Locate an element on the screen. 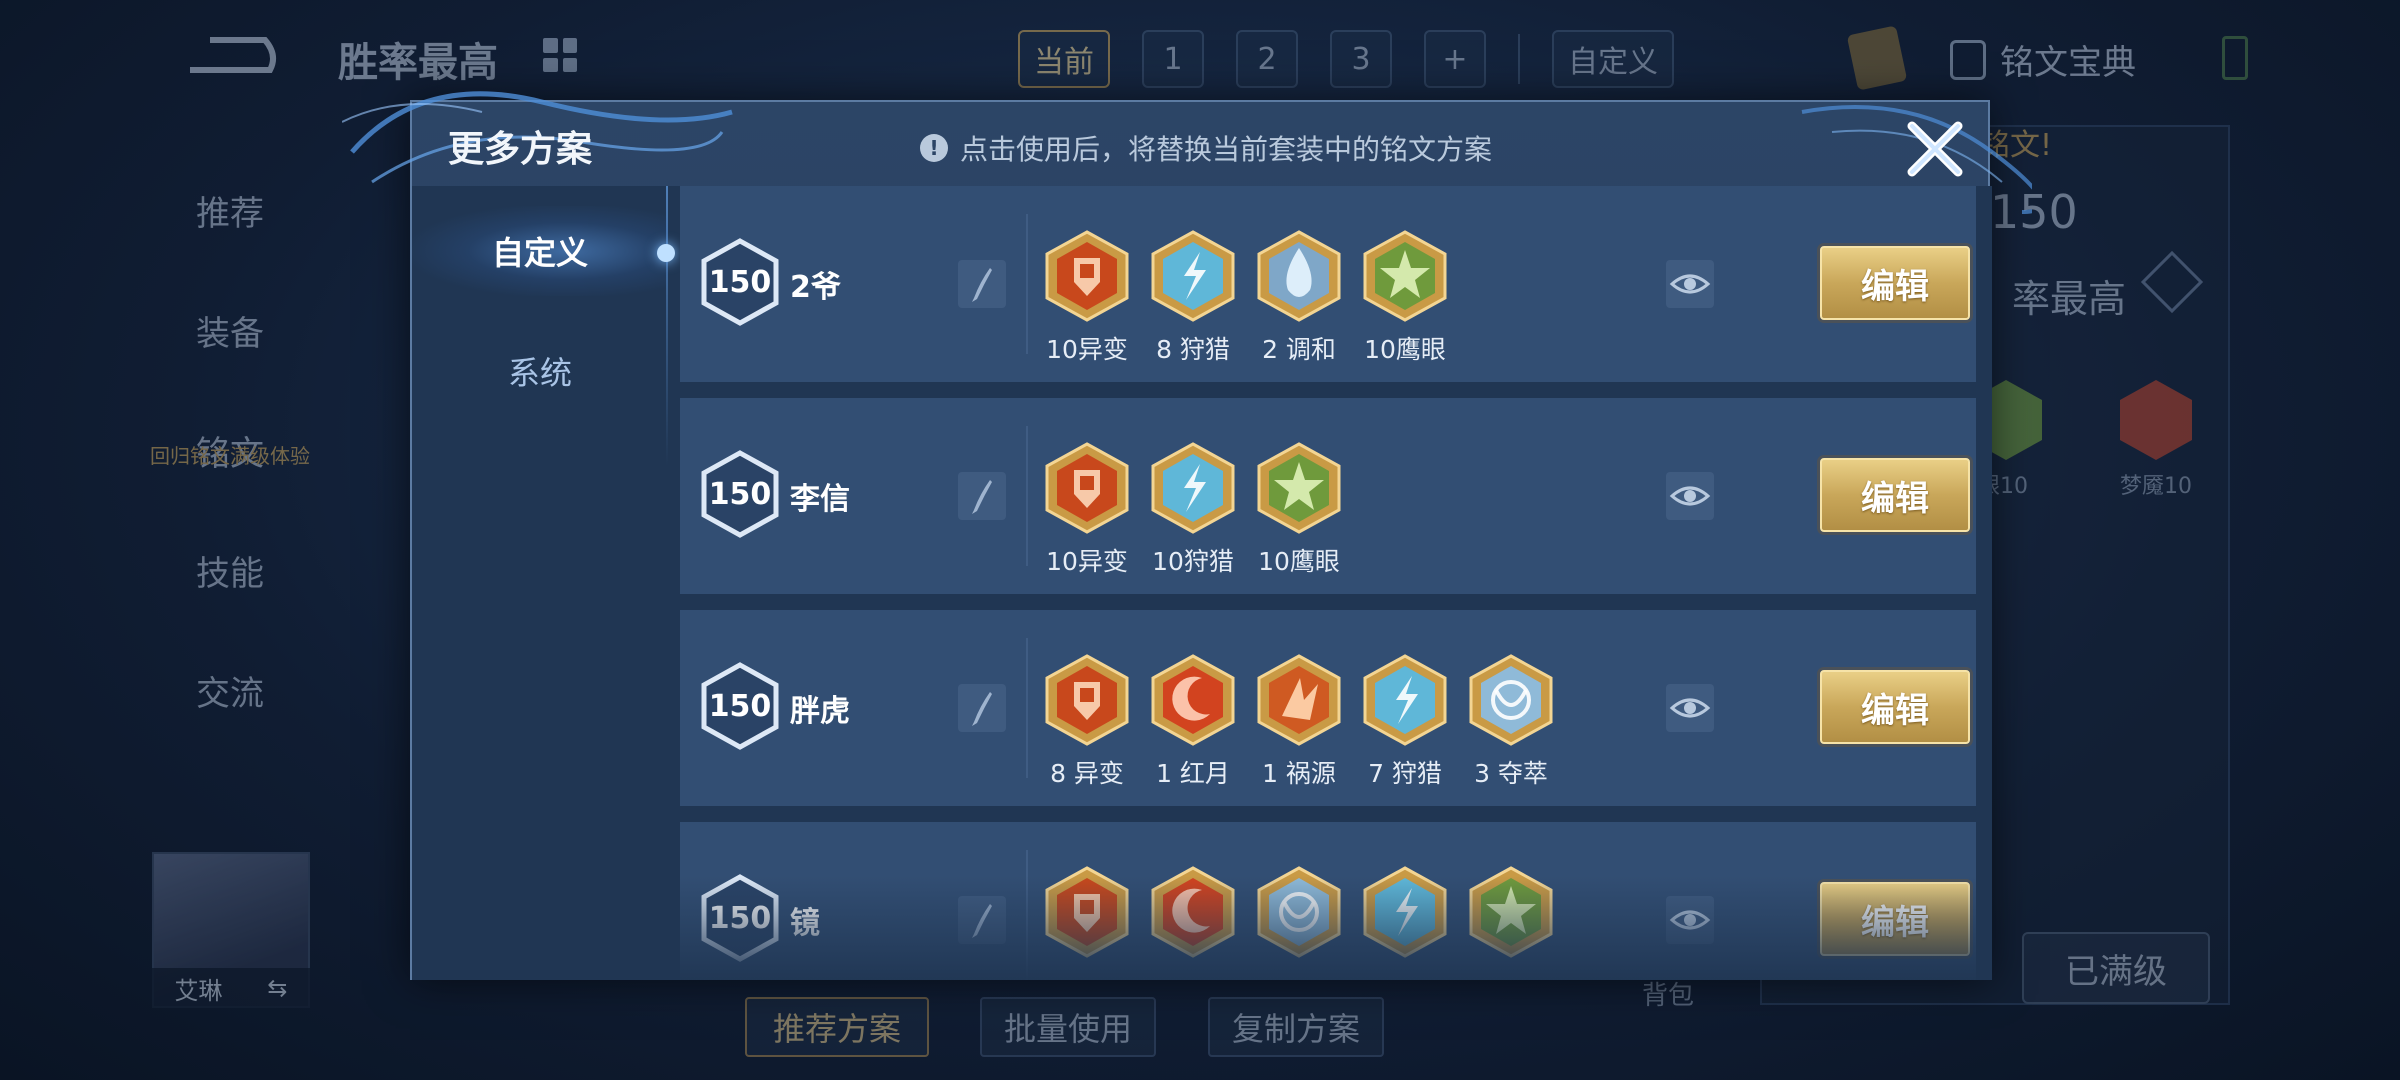  rune-item: 10鹰眼 is located at coordinates (1405, 298).